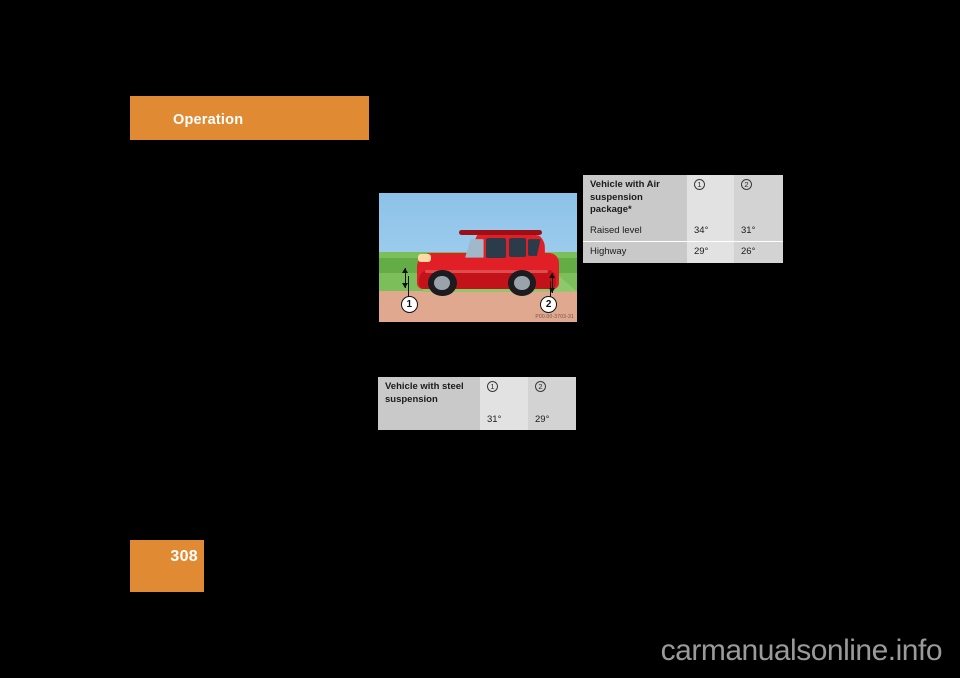 This screenshot has height=678, width=960. Describe the element at coordinates (409, 305) in the screenshot. I see `illustration-callout-1: 1` at that location.